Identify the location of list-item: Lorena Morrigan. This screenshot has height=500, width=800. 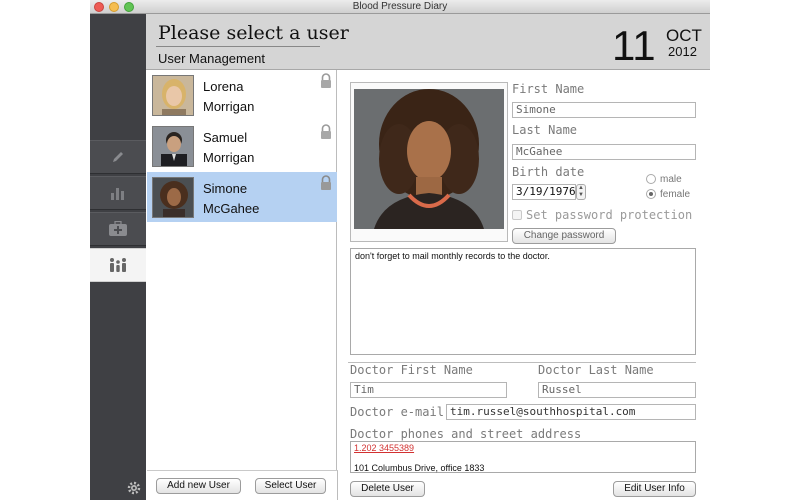
(242, 95).